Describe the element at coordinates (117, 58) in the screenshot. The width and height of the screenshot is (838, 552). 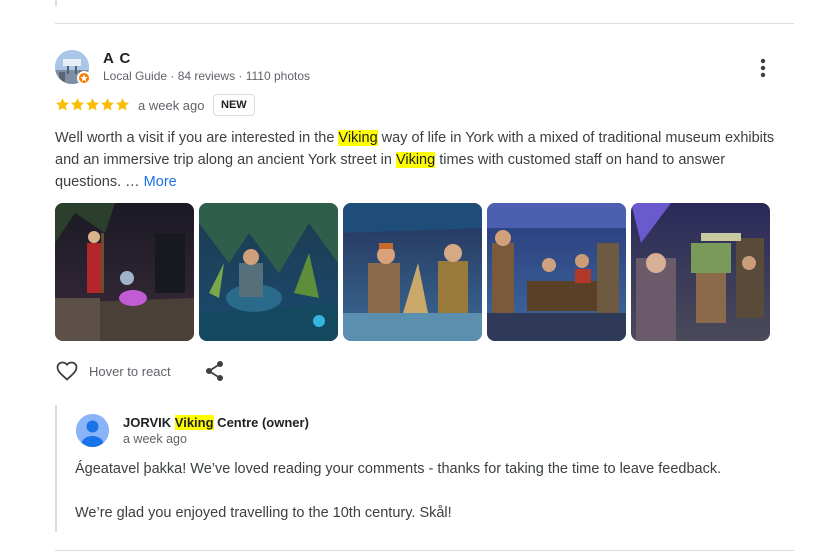
I see `author-name: A C` at that location.